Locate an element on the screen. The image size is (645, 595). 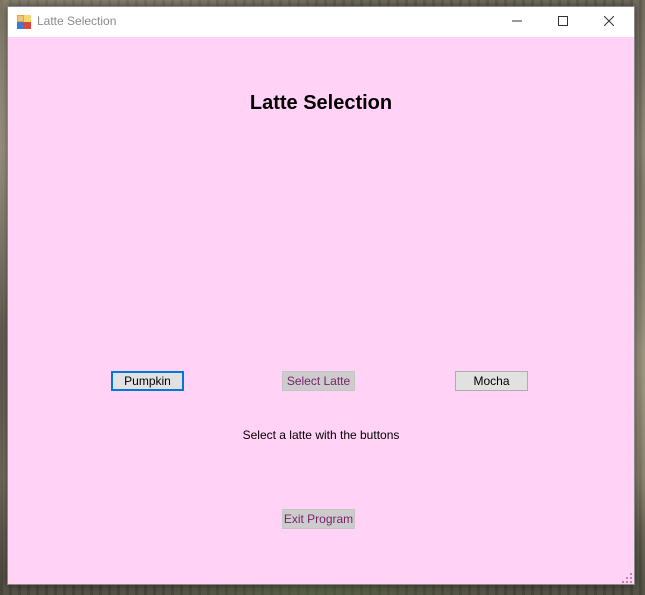
maximize-icon is located at coordinates (563, 22).